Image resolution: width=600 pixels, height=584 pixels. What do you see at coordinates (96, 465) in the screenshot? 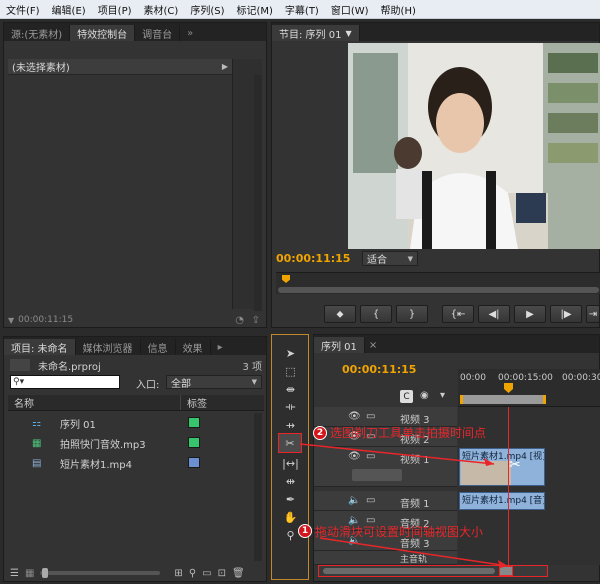
I see `project-item-name: 短片素材1.mp4` at bounding box center [96, 465].